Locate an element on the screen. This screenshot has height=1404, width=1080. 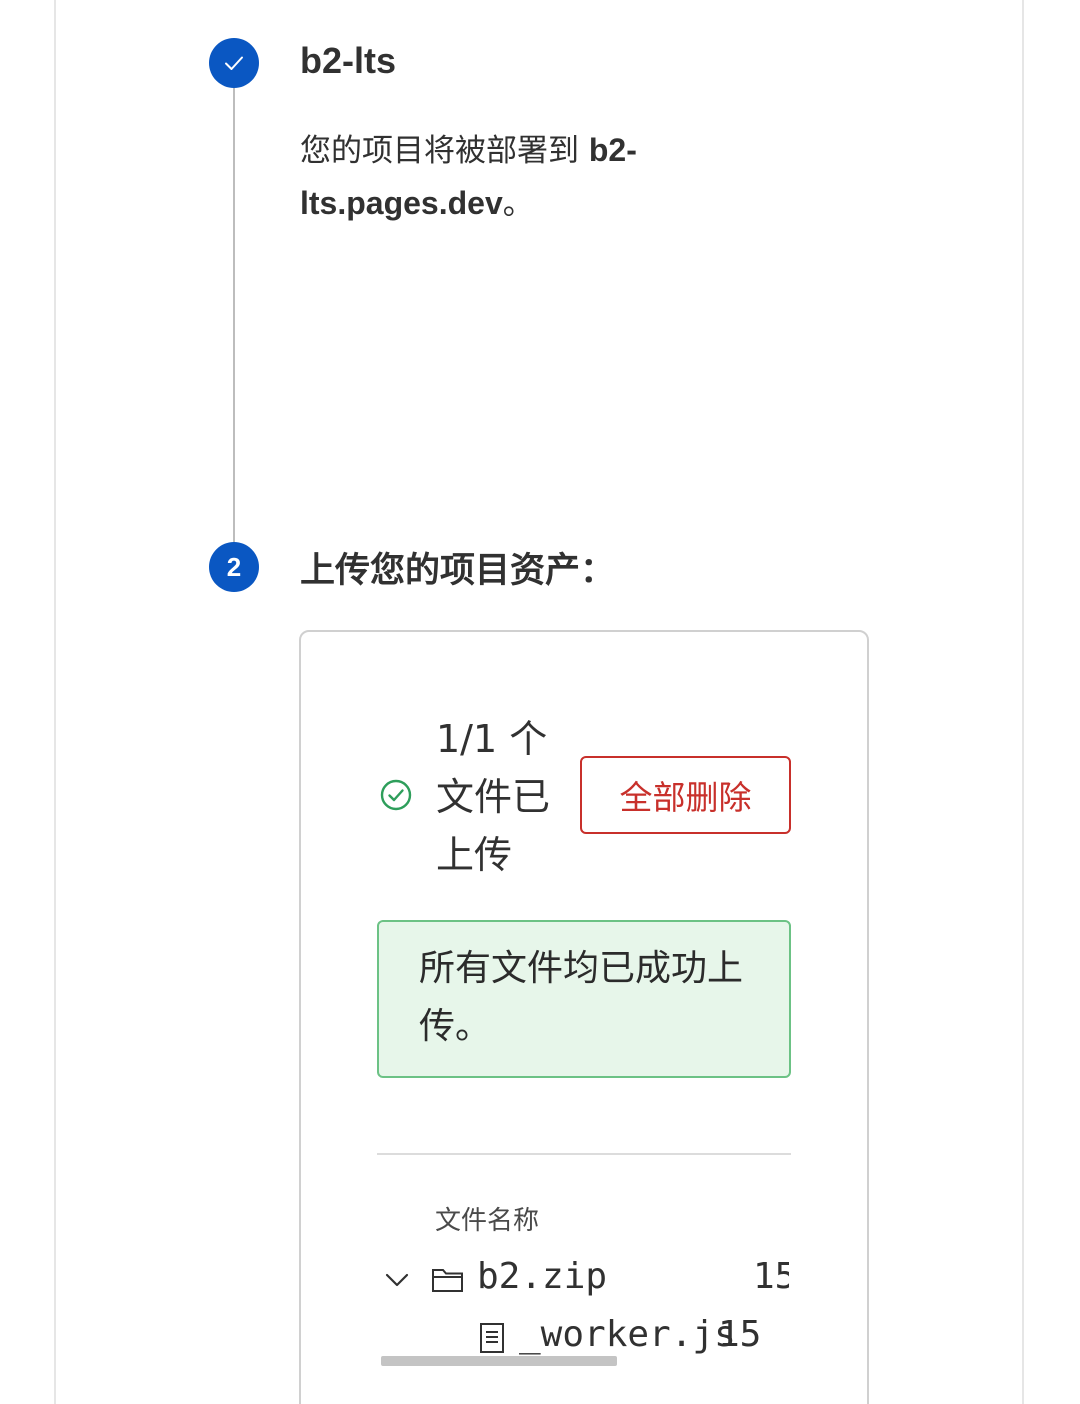
file-tree-row: _worker.js 15 is located at coordinates (586, 1337).